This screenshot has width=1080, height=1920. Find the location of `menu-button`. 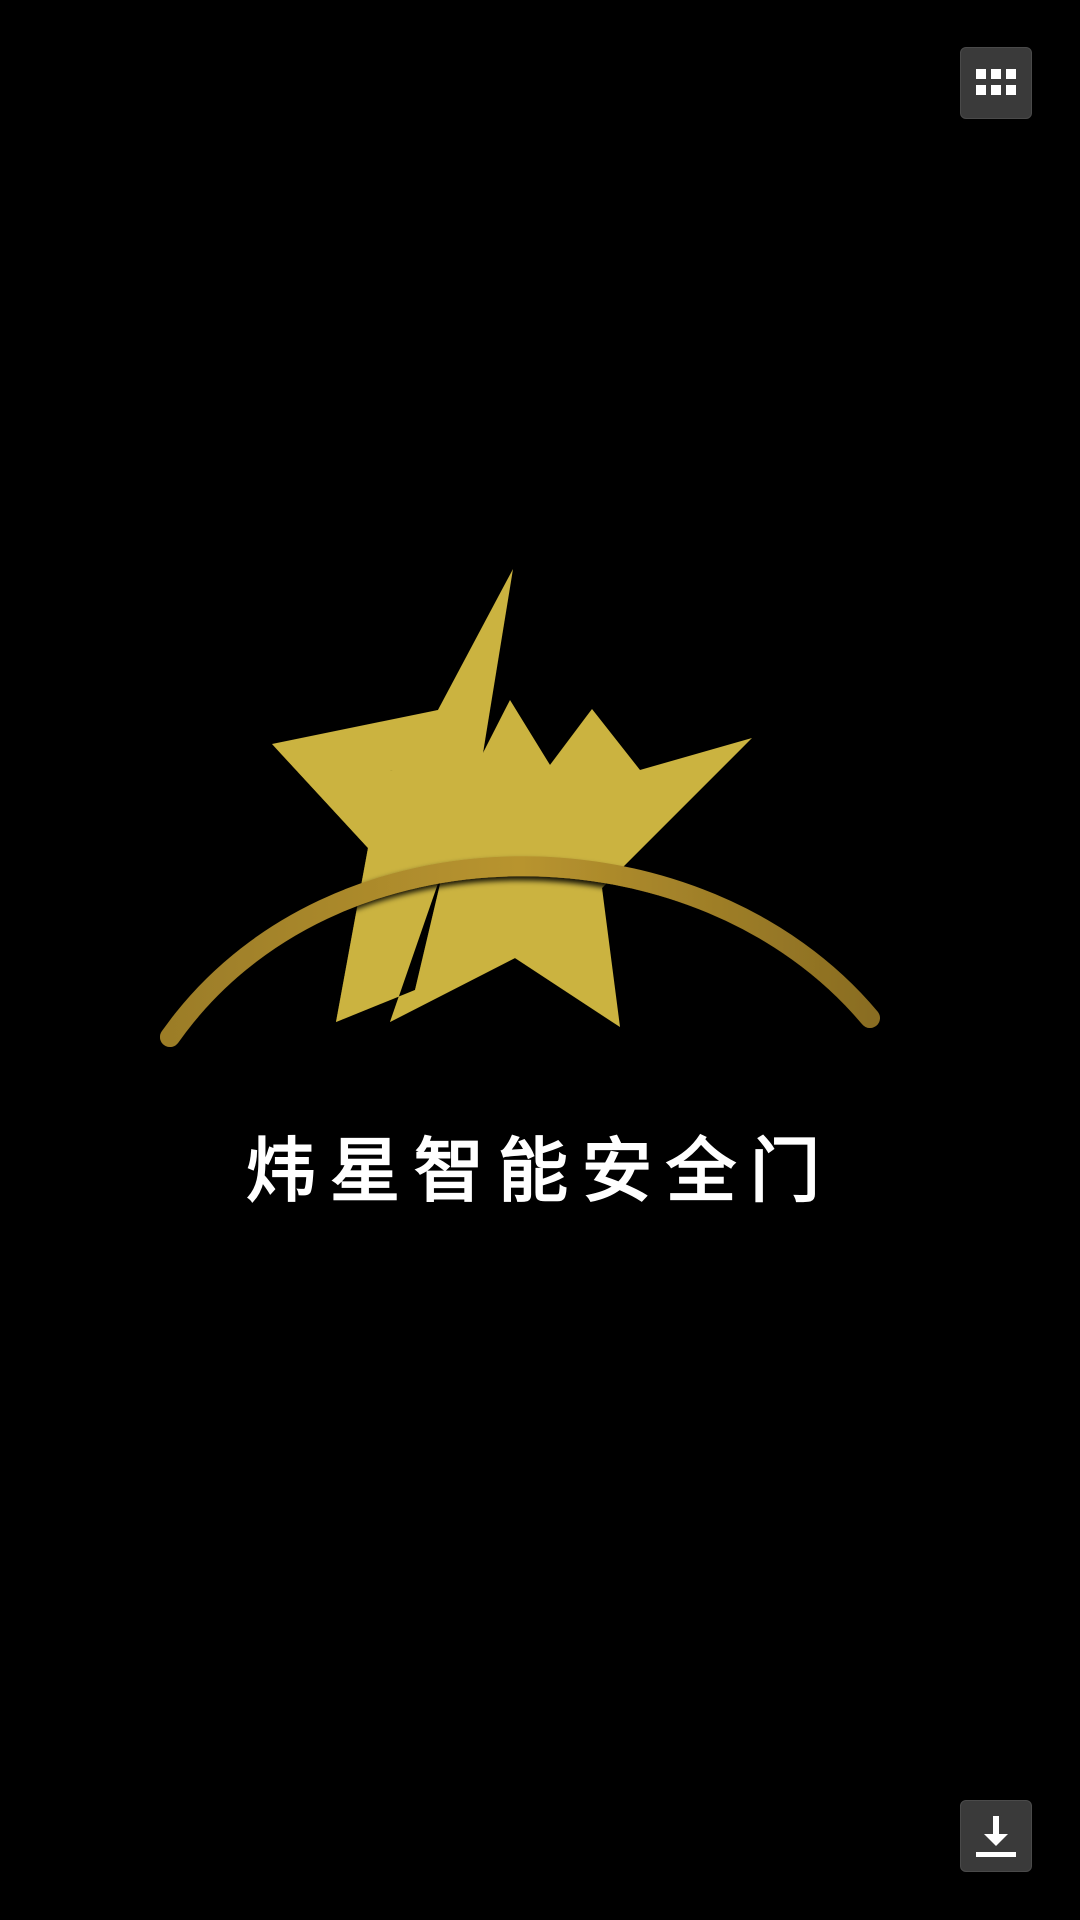

menu-button is located at coordinates (996, 83).